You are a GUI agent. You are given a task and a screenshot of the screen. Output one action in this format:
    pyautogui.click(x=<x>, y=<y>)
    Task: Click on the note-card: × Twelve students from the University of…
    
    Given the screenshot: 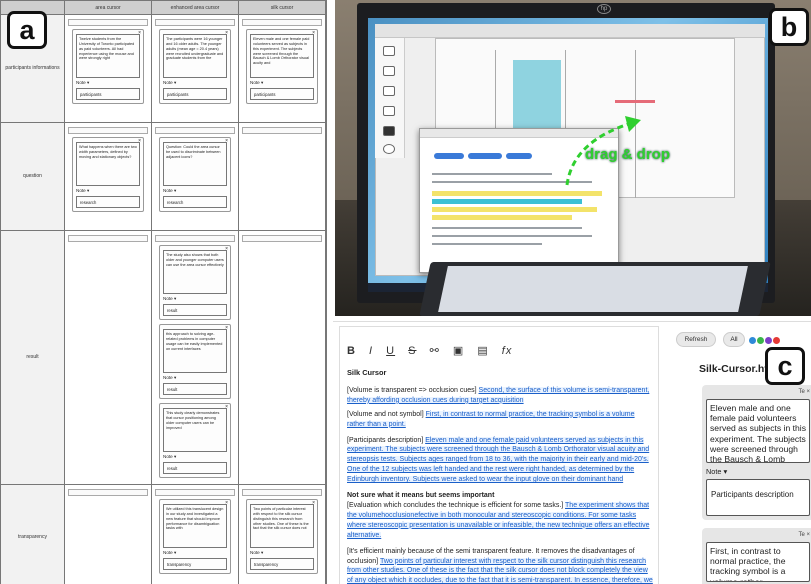 What is the action you would take?
    pyautogui.click(x=108, y=66)
    